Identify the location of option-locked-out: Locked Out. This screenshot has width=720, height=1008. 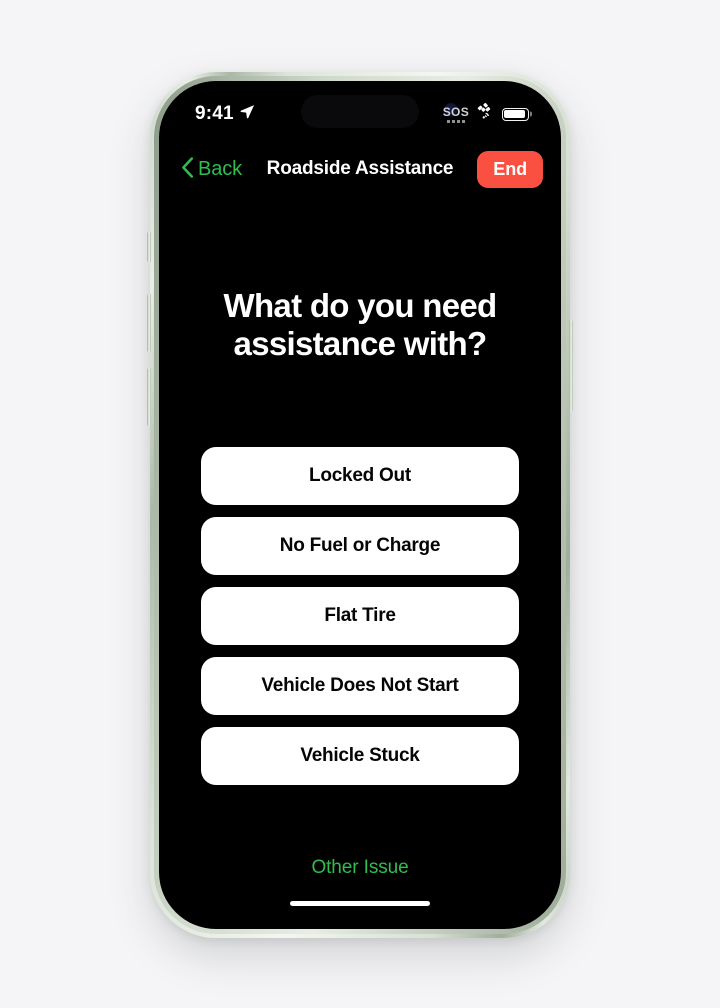
(360, 476).